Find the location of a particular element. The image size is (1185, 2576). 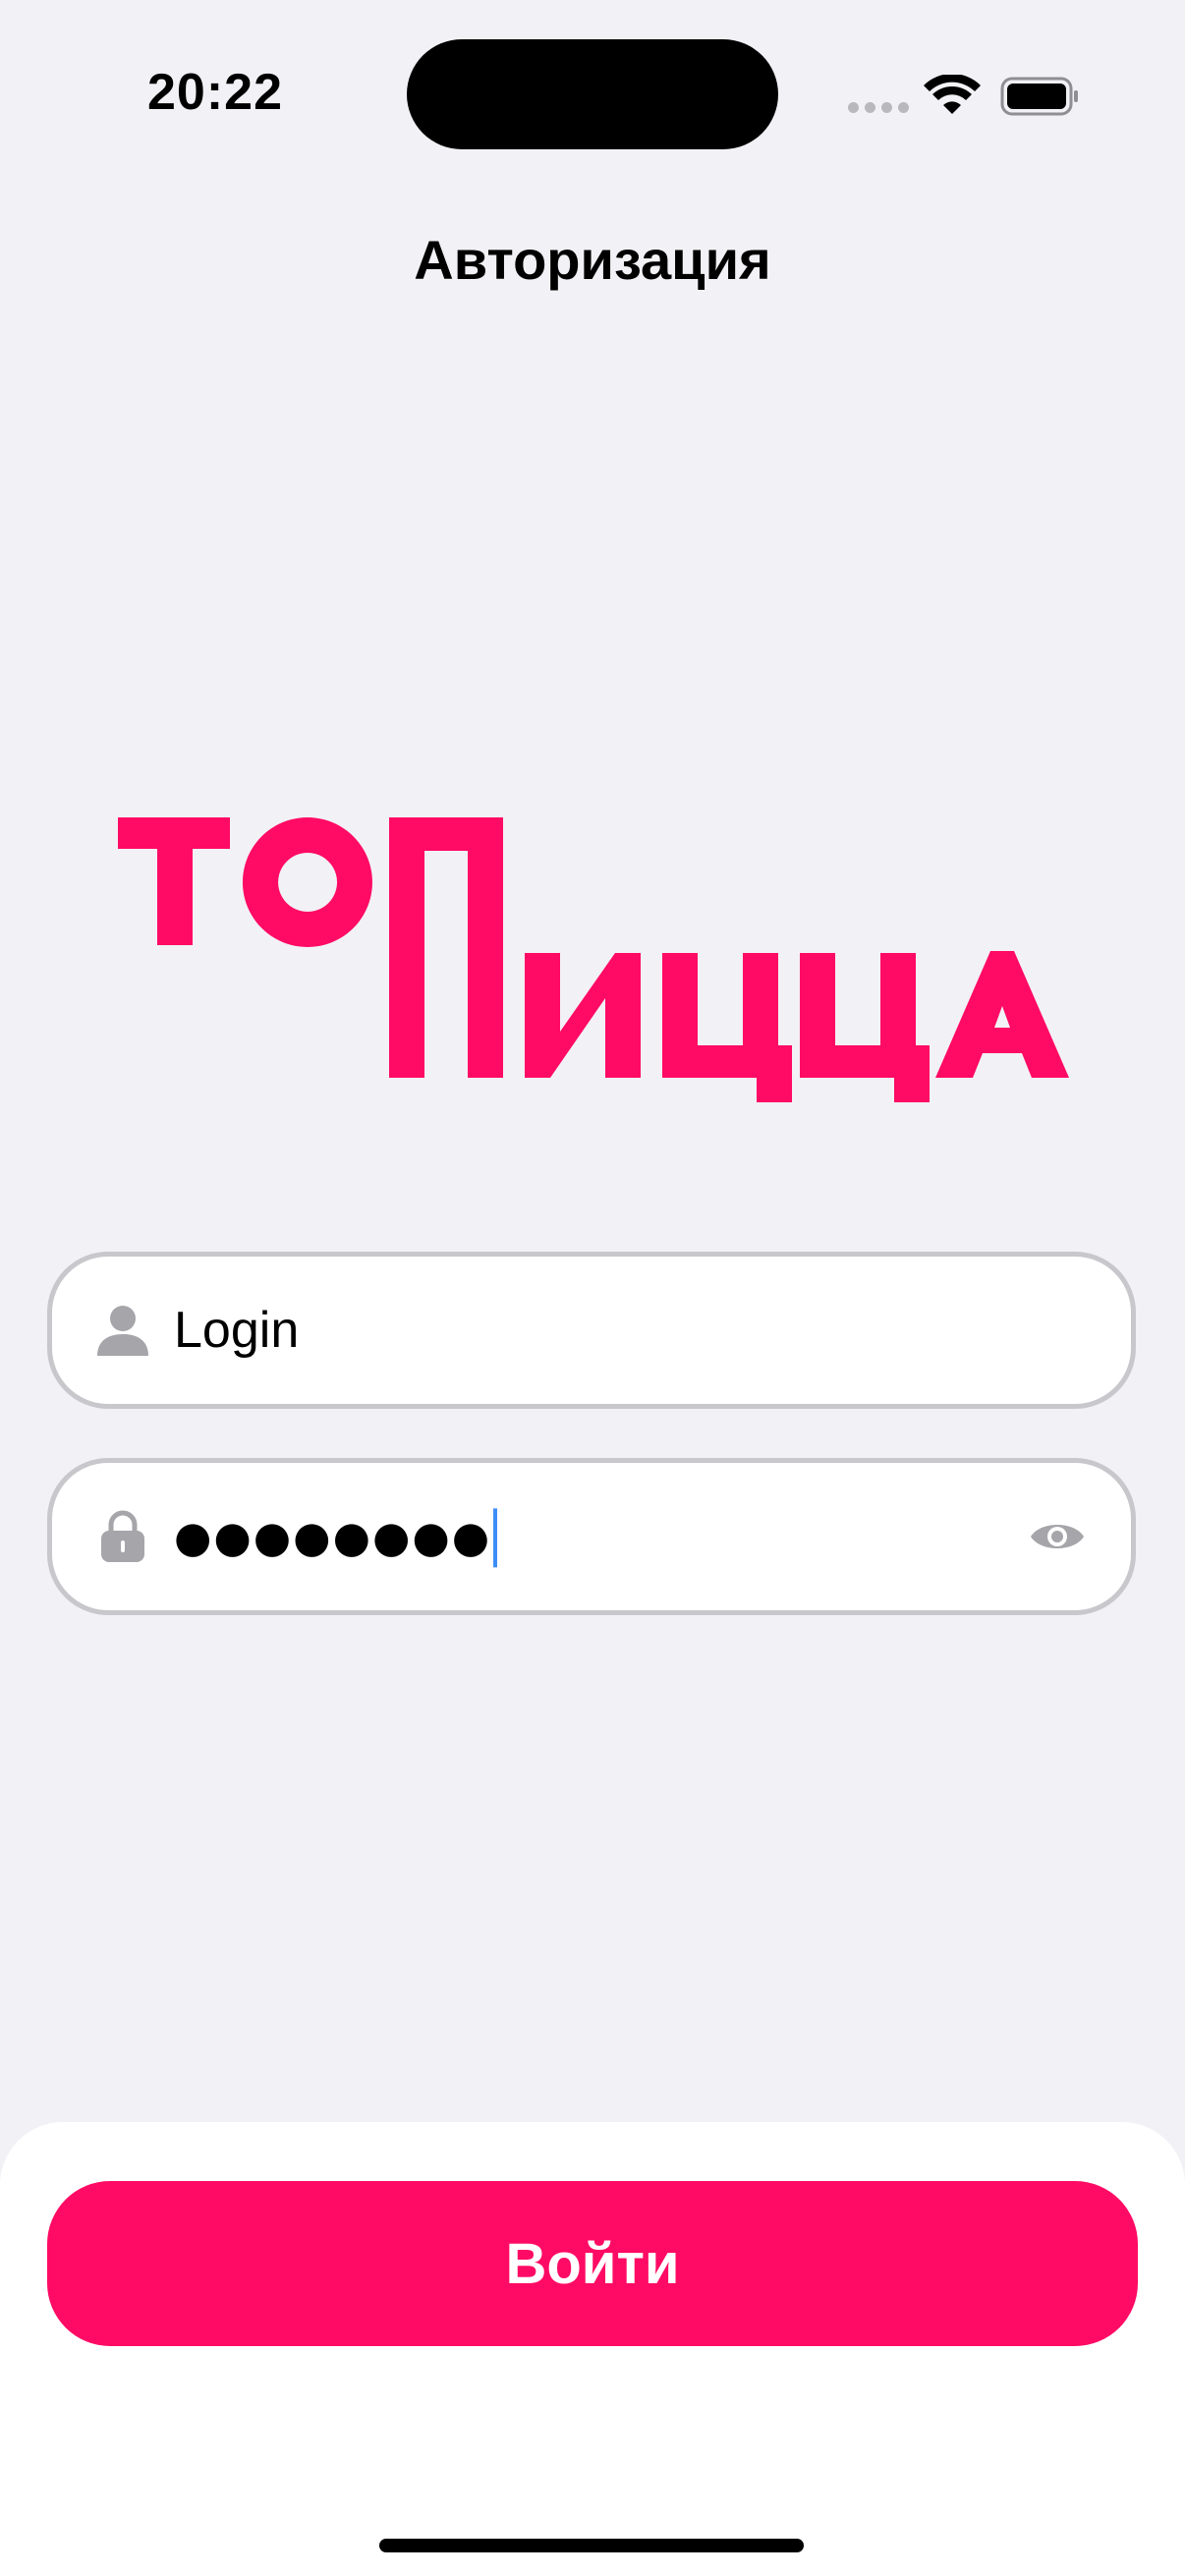

wifi-icon is located at coordinates (953, 94).